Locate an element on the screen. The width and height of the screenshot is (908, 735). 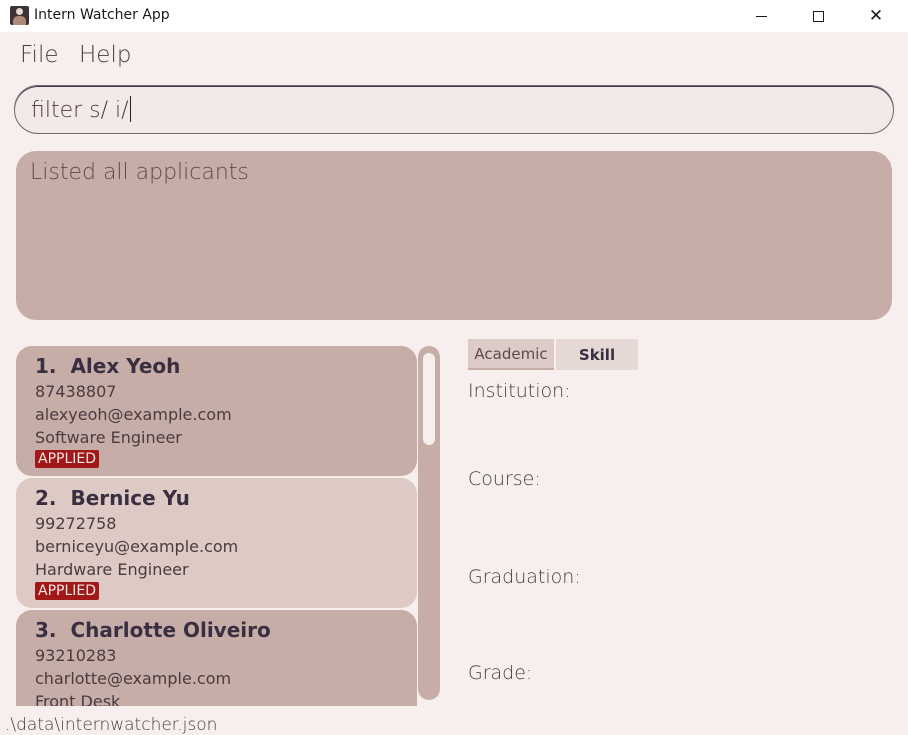
applicant-phone: 87438807 is located at coordinates (76, 391).